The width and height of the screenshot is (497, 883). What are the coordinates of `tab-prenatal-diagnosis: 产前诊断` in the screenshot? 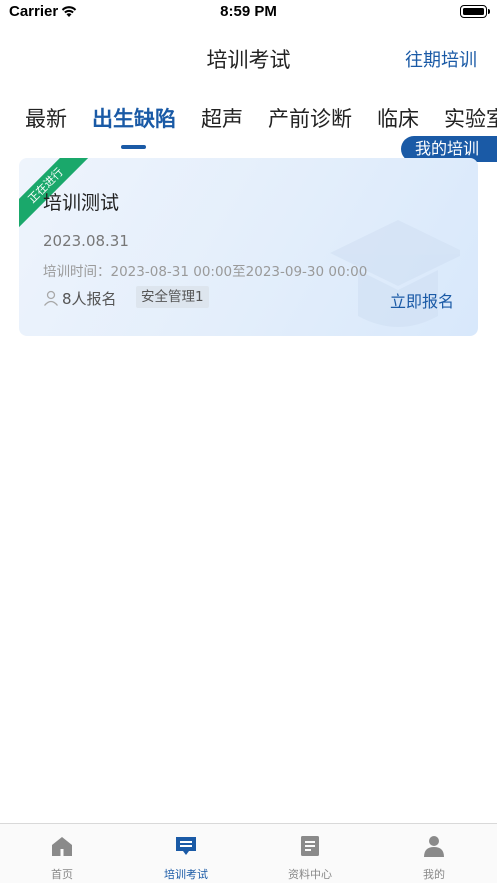 It's located at (310, 118).